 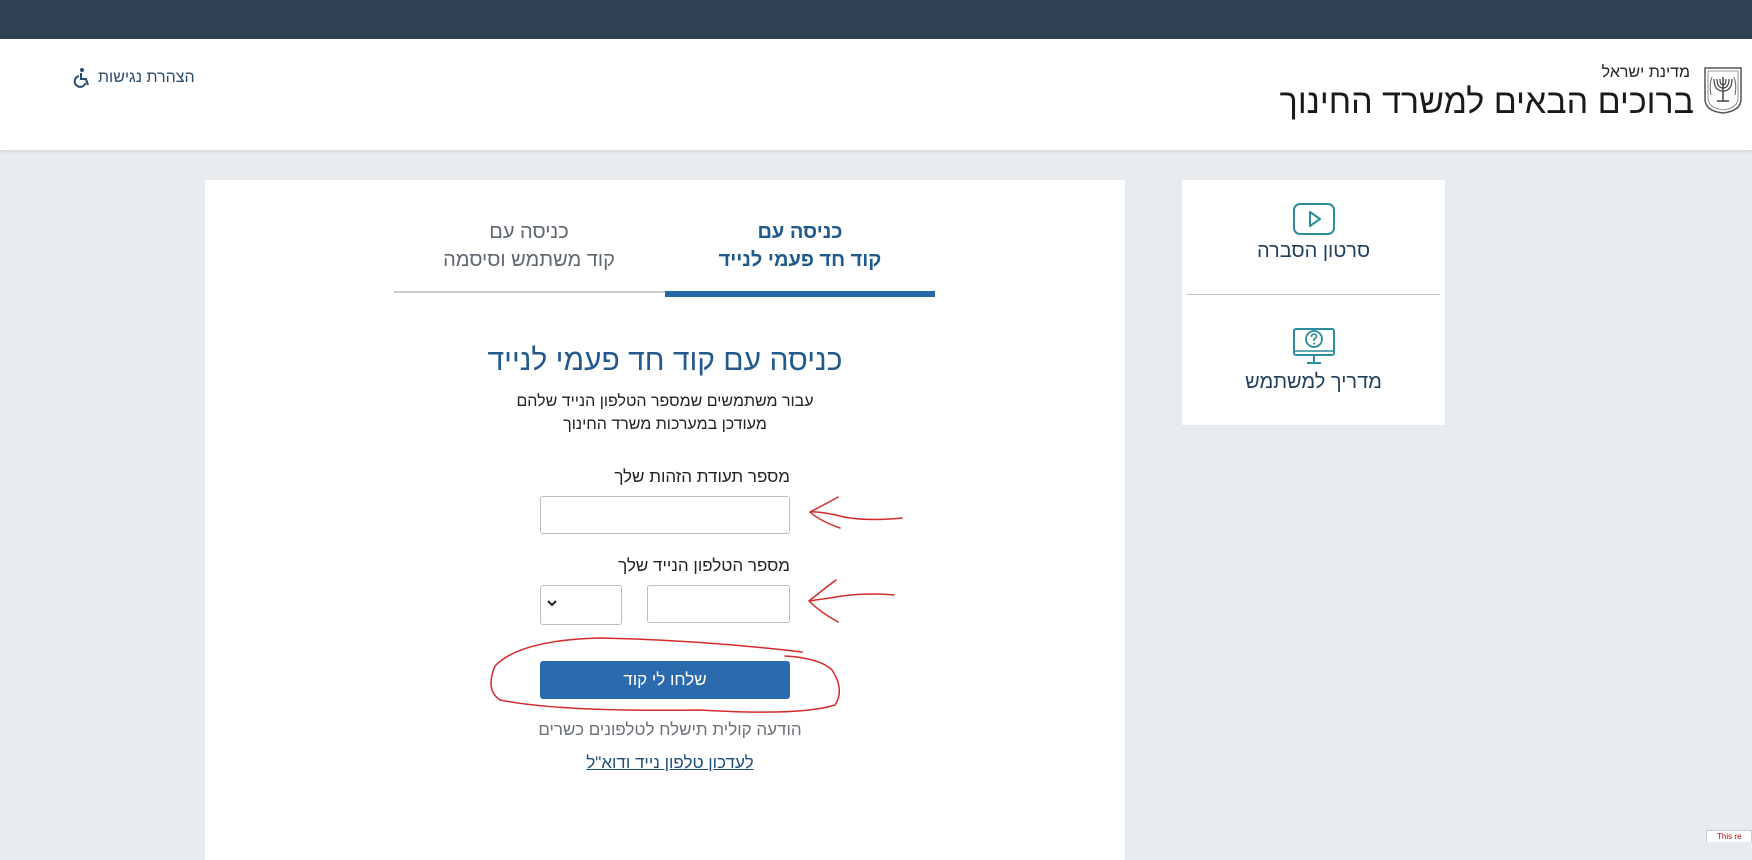 I want to click on tab-username-password-line1: כניסה עם, so click(x=529, y=232).